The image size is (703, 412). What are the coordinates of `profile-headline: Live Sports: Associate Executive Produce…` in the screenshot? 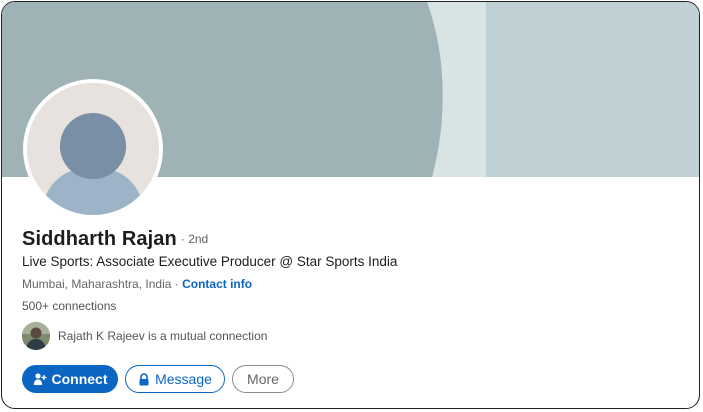 It's located at (210, 261).